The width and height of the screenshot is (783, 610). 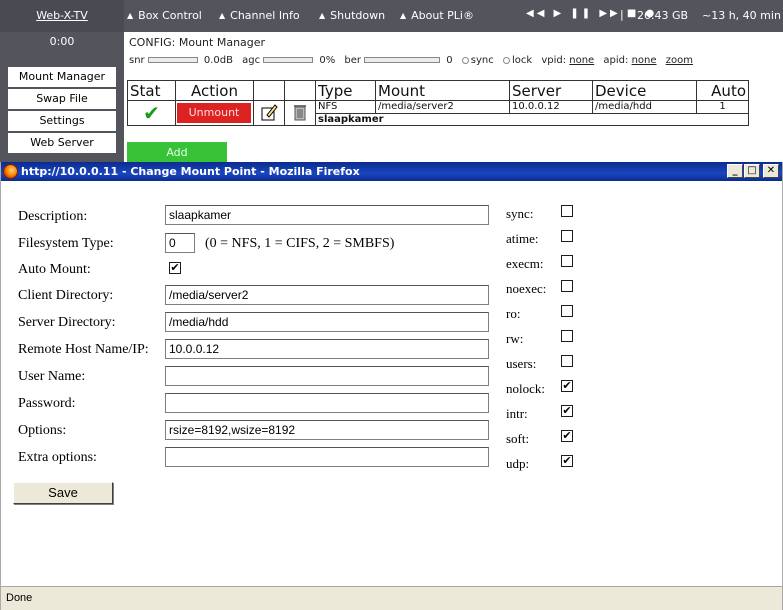 I want to click on col-delete, so click(x=300, y=90).